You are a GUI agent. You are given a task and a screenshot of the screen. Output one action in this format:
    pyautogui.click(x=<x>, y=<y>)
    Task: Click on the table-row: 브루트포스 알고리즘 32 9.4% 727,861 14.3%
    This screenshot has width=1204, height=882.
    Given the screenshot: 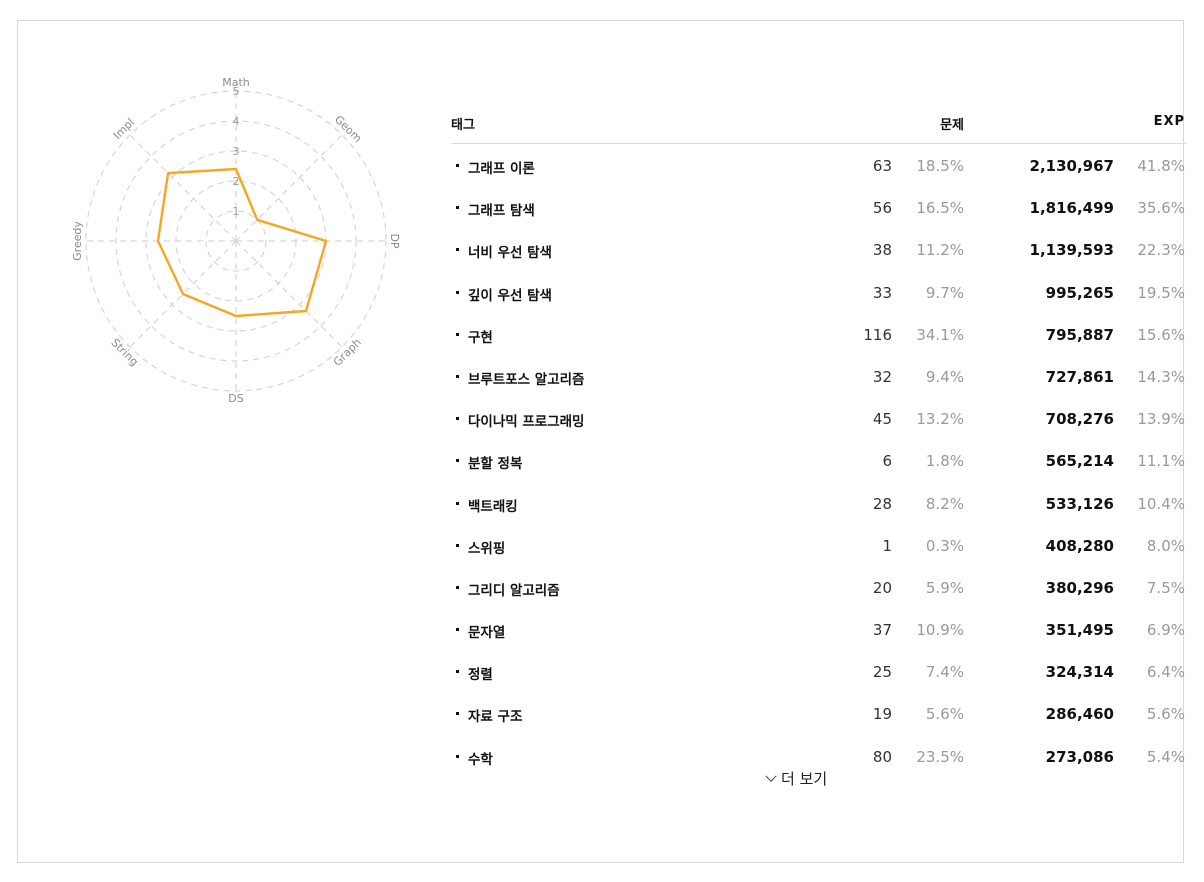 What is the action you would take?
    pyautogui.click(x=819, y=376)
    